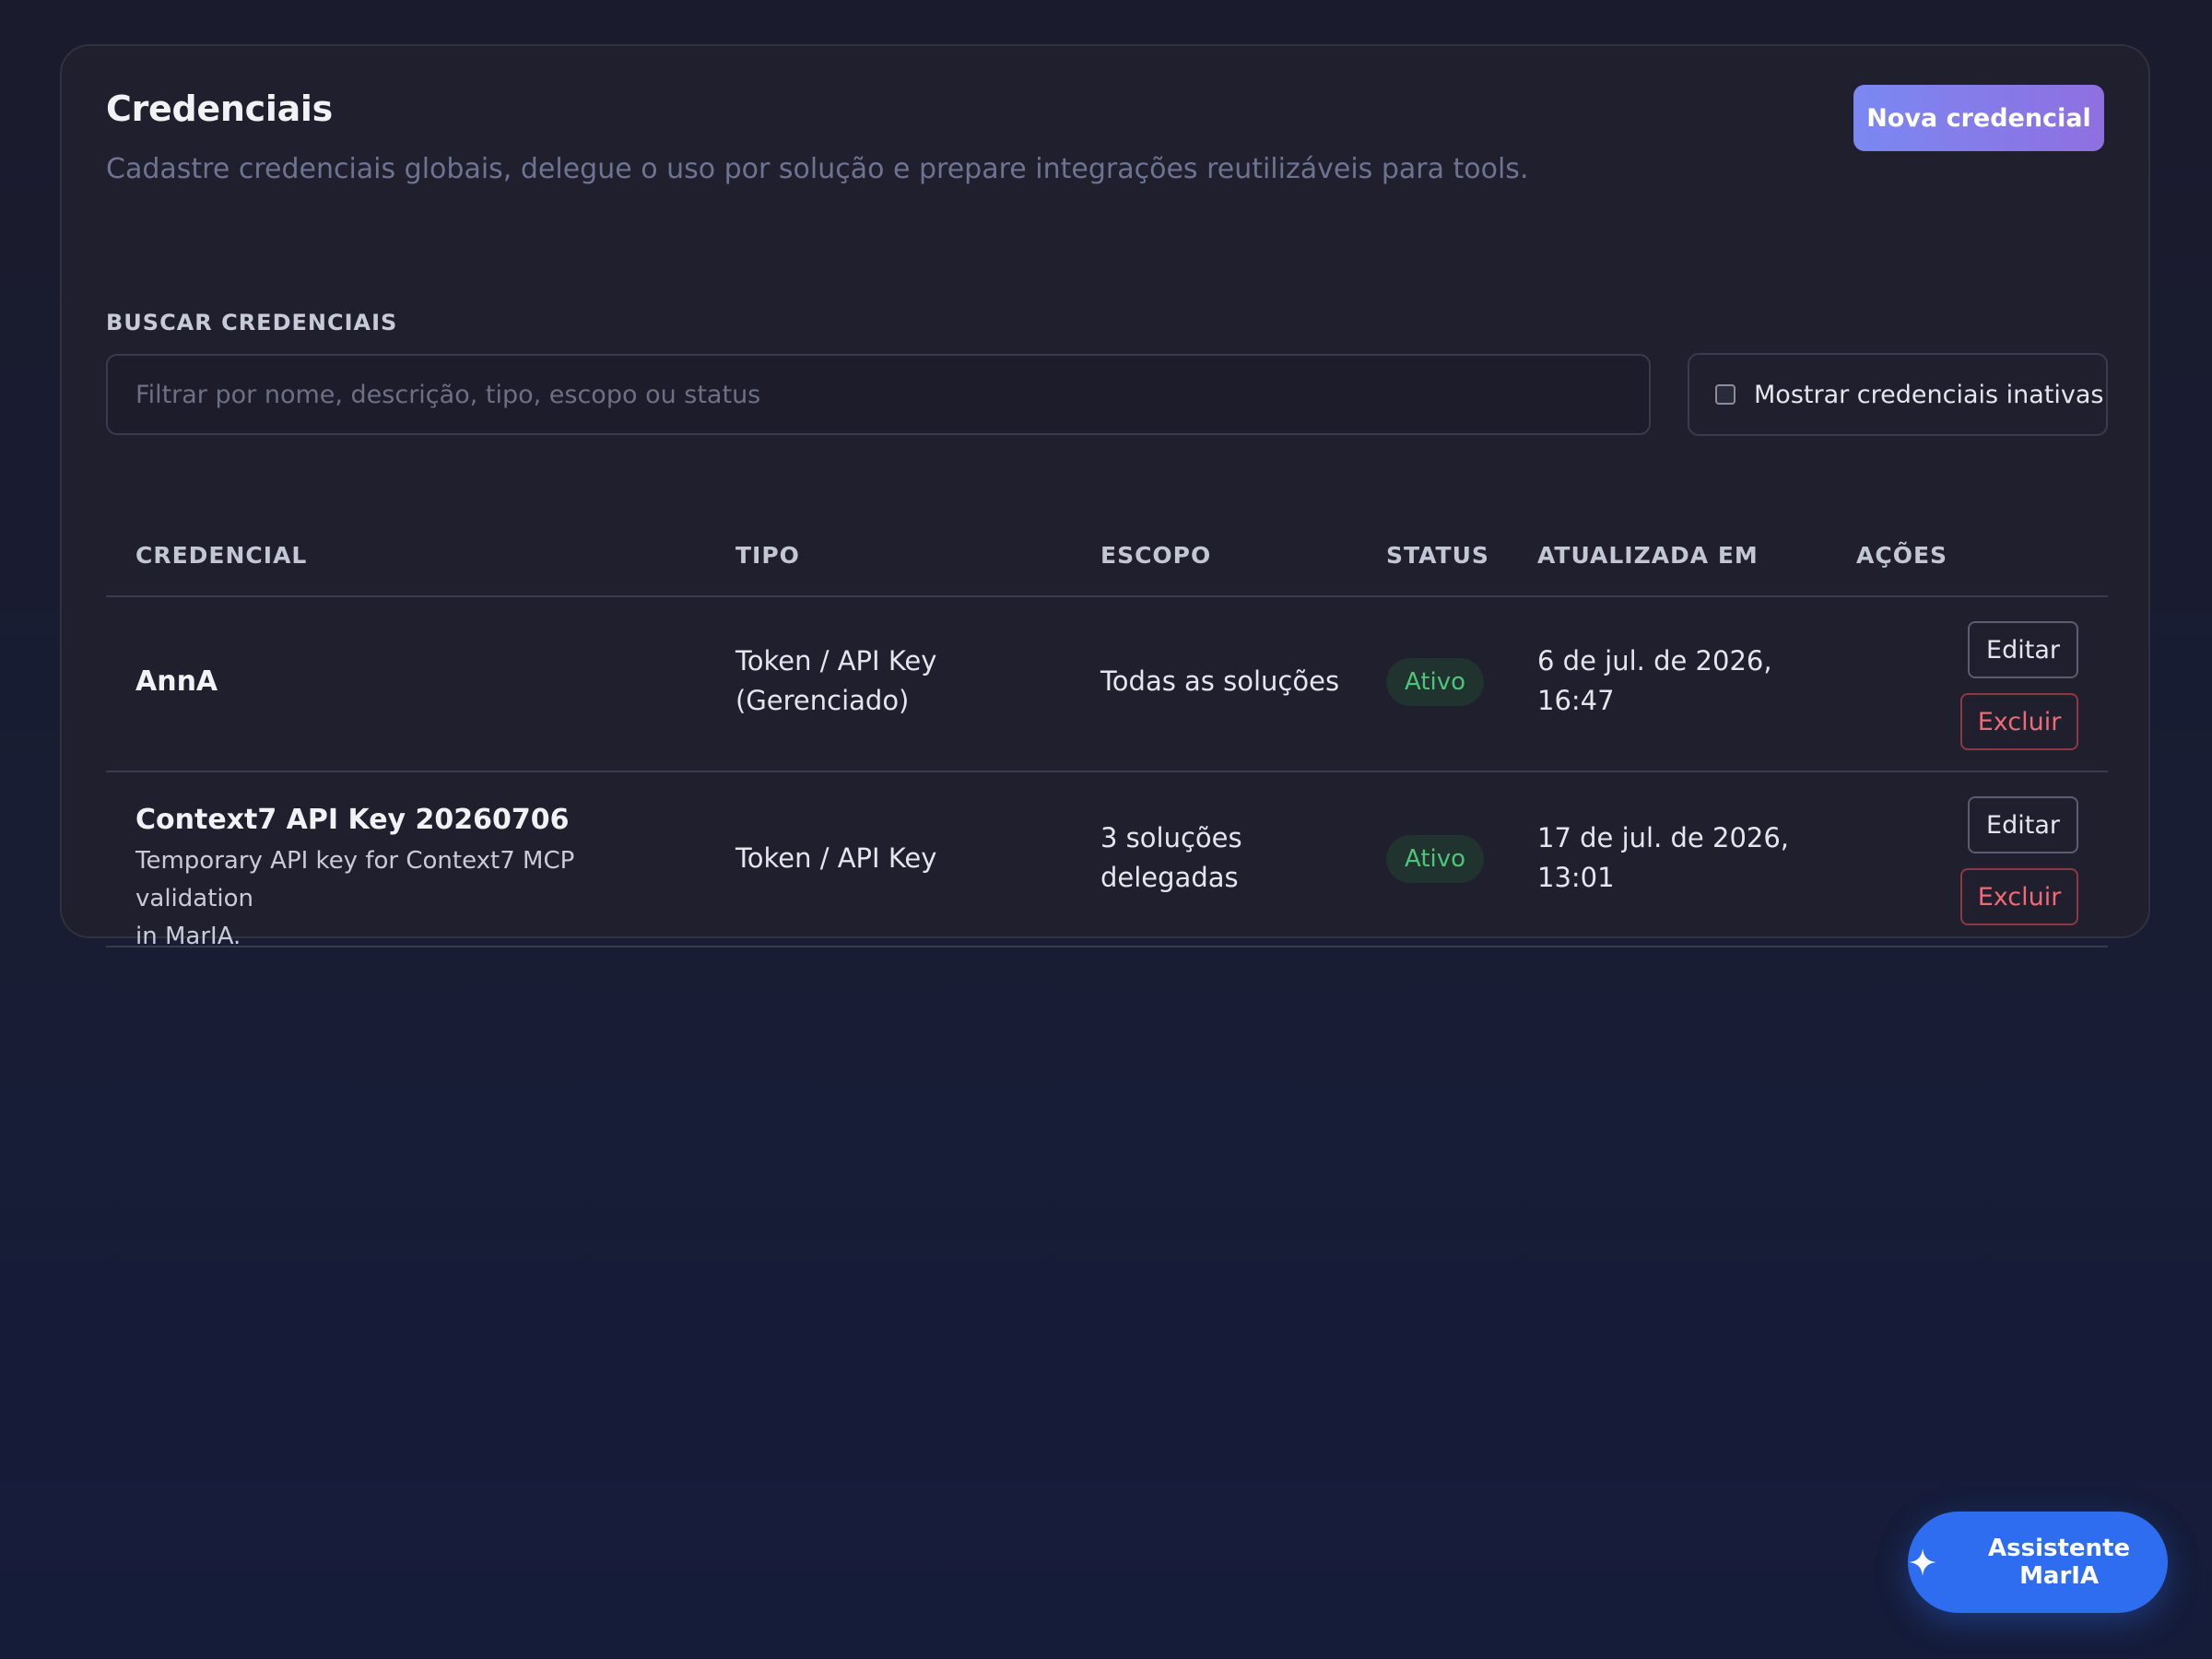 The width and height of the screenshot is (2212, 1659). I want to click on updated-date: 17 de jul. de 2026,, so click(1663, 837).